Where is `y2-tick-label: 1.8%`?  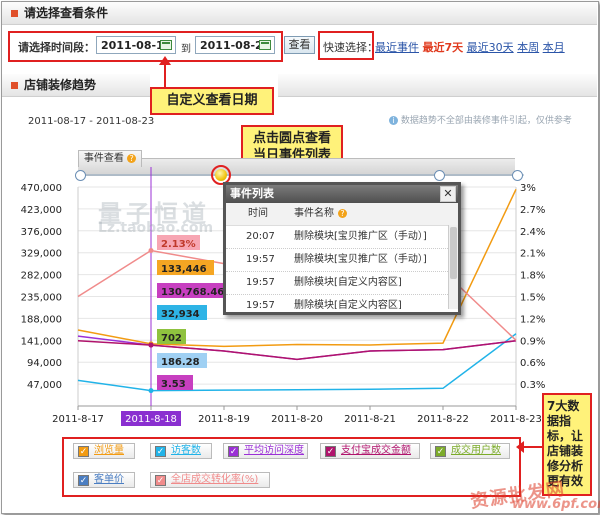 y2-tick-label: 1.8% is located at coordinates (532, 276).